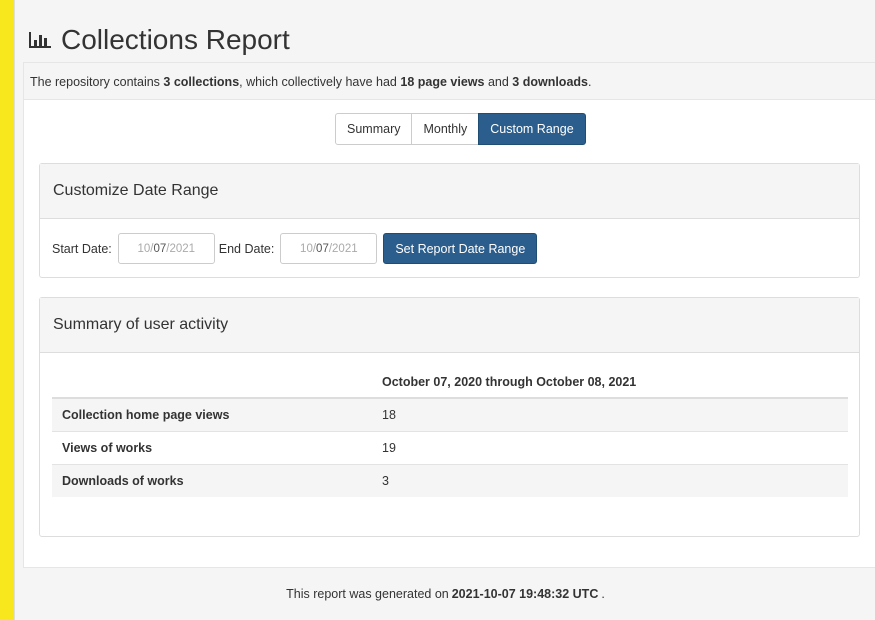 This screenshot has width=875, height=620. I want to click on end-day: 07, so click(322, 248).